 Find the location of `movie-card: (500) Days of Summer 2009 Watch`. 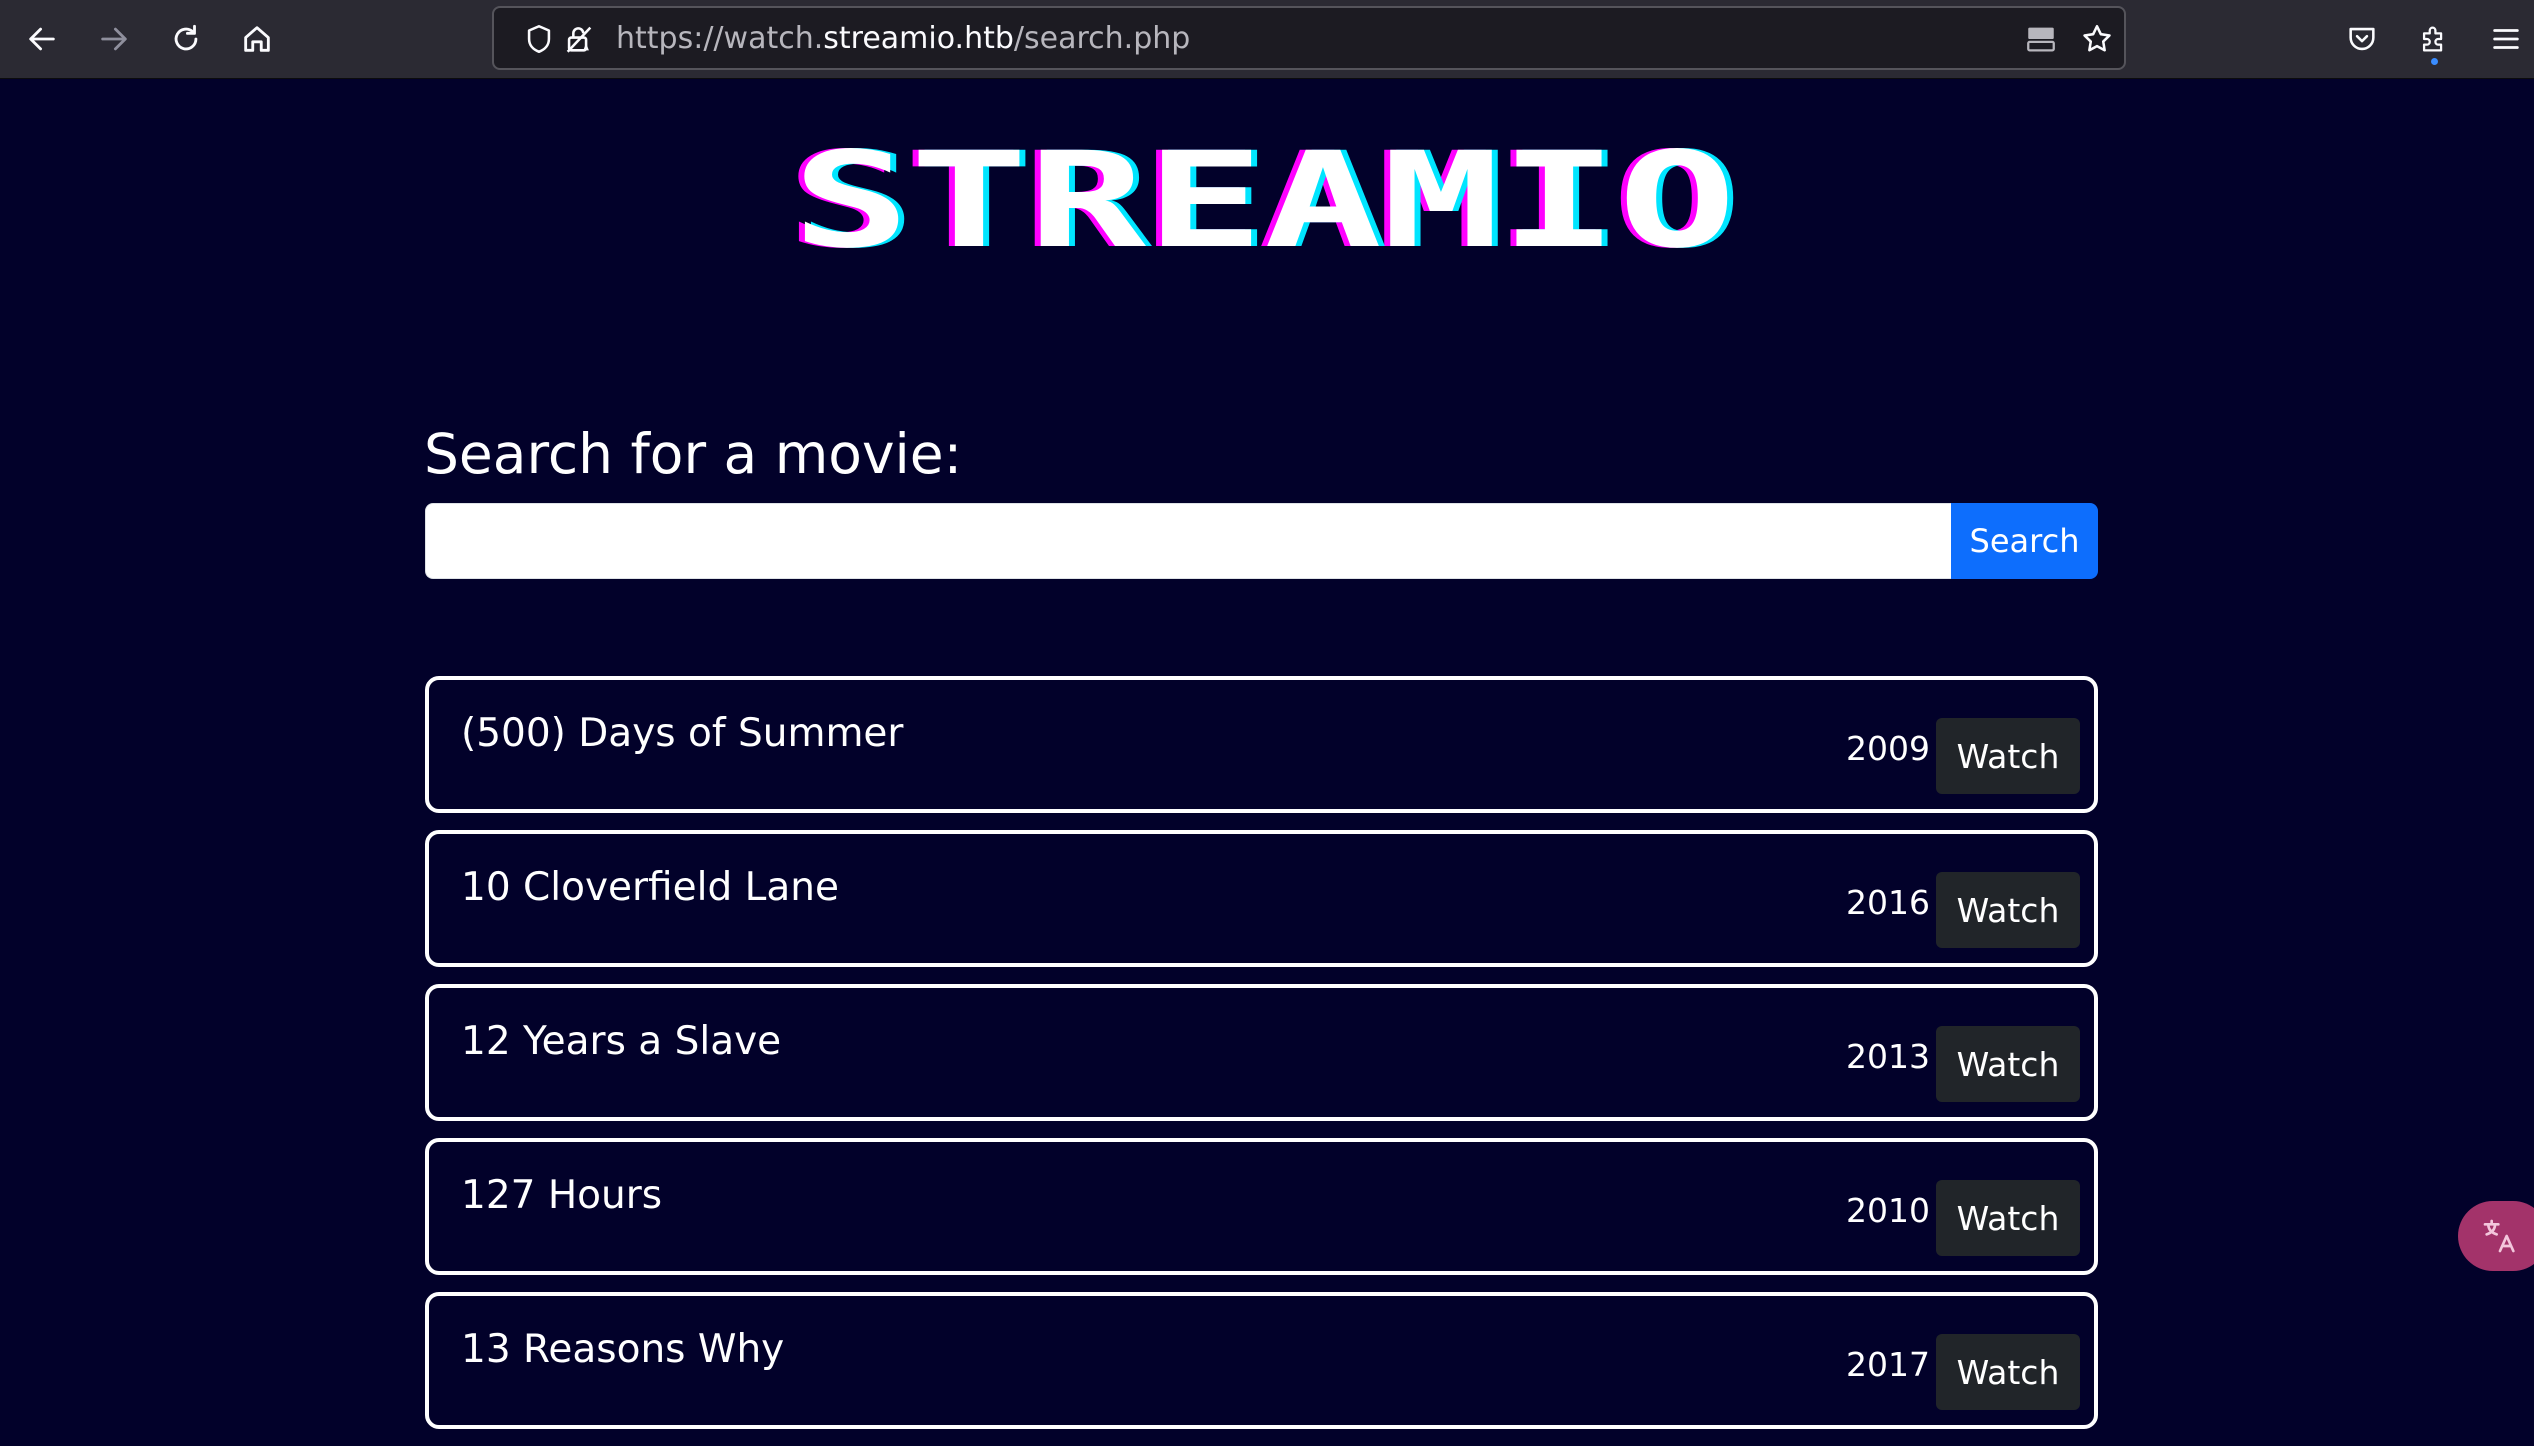

movie-card: (500) Days of Summer 2009 Watch is located at coordinates (1261, 744).